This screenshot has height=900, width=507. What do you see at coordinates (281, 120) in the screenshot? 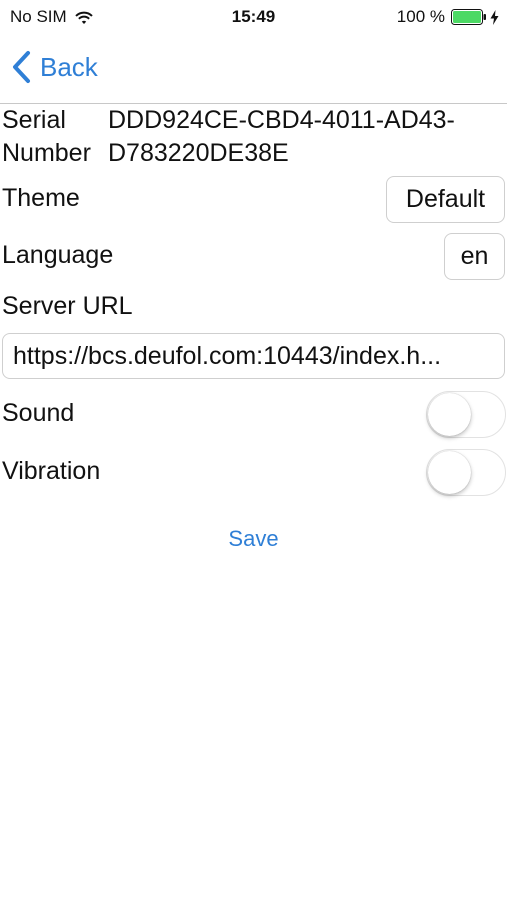
I see `serial-value-line1: DDD924CE-CBD4-4011-AD43-` at bounding box center [281, 120].